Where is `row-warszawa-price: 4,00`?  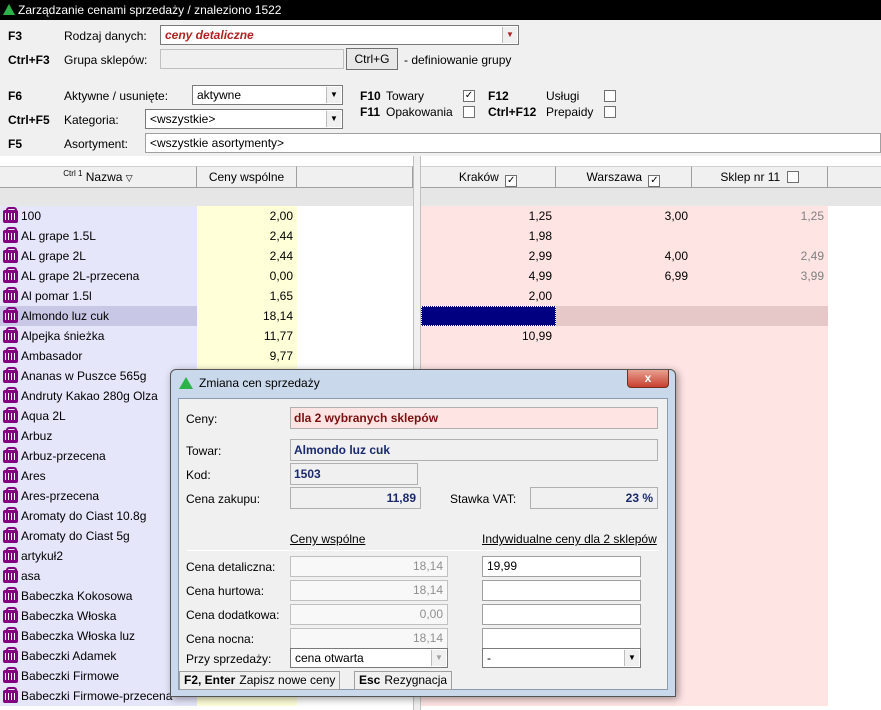
row-warszawa-price: 4,00 is located at coordinates (624, 256).